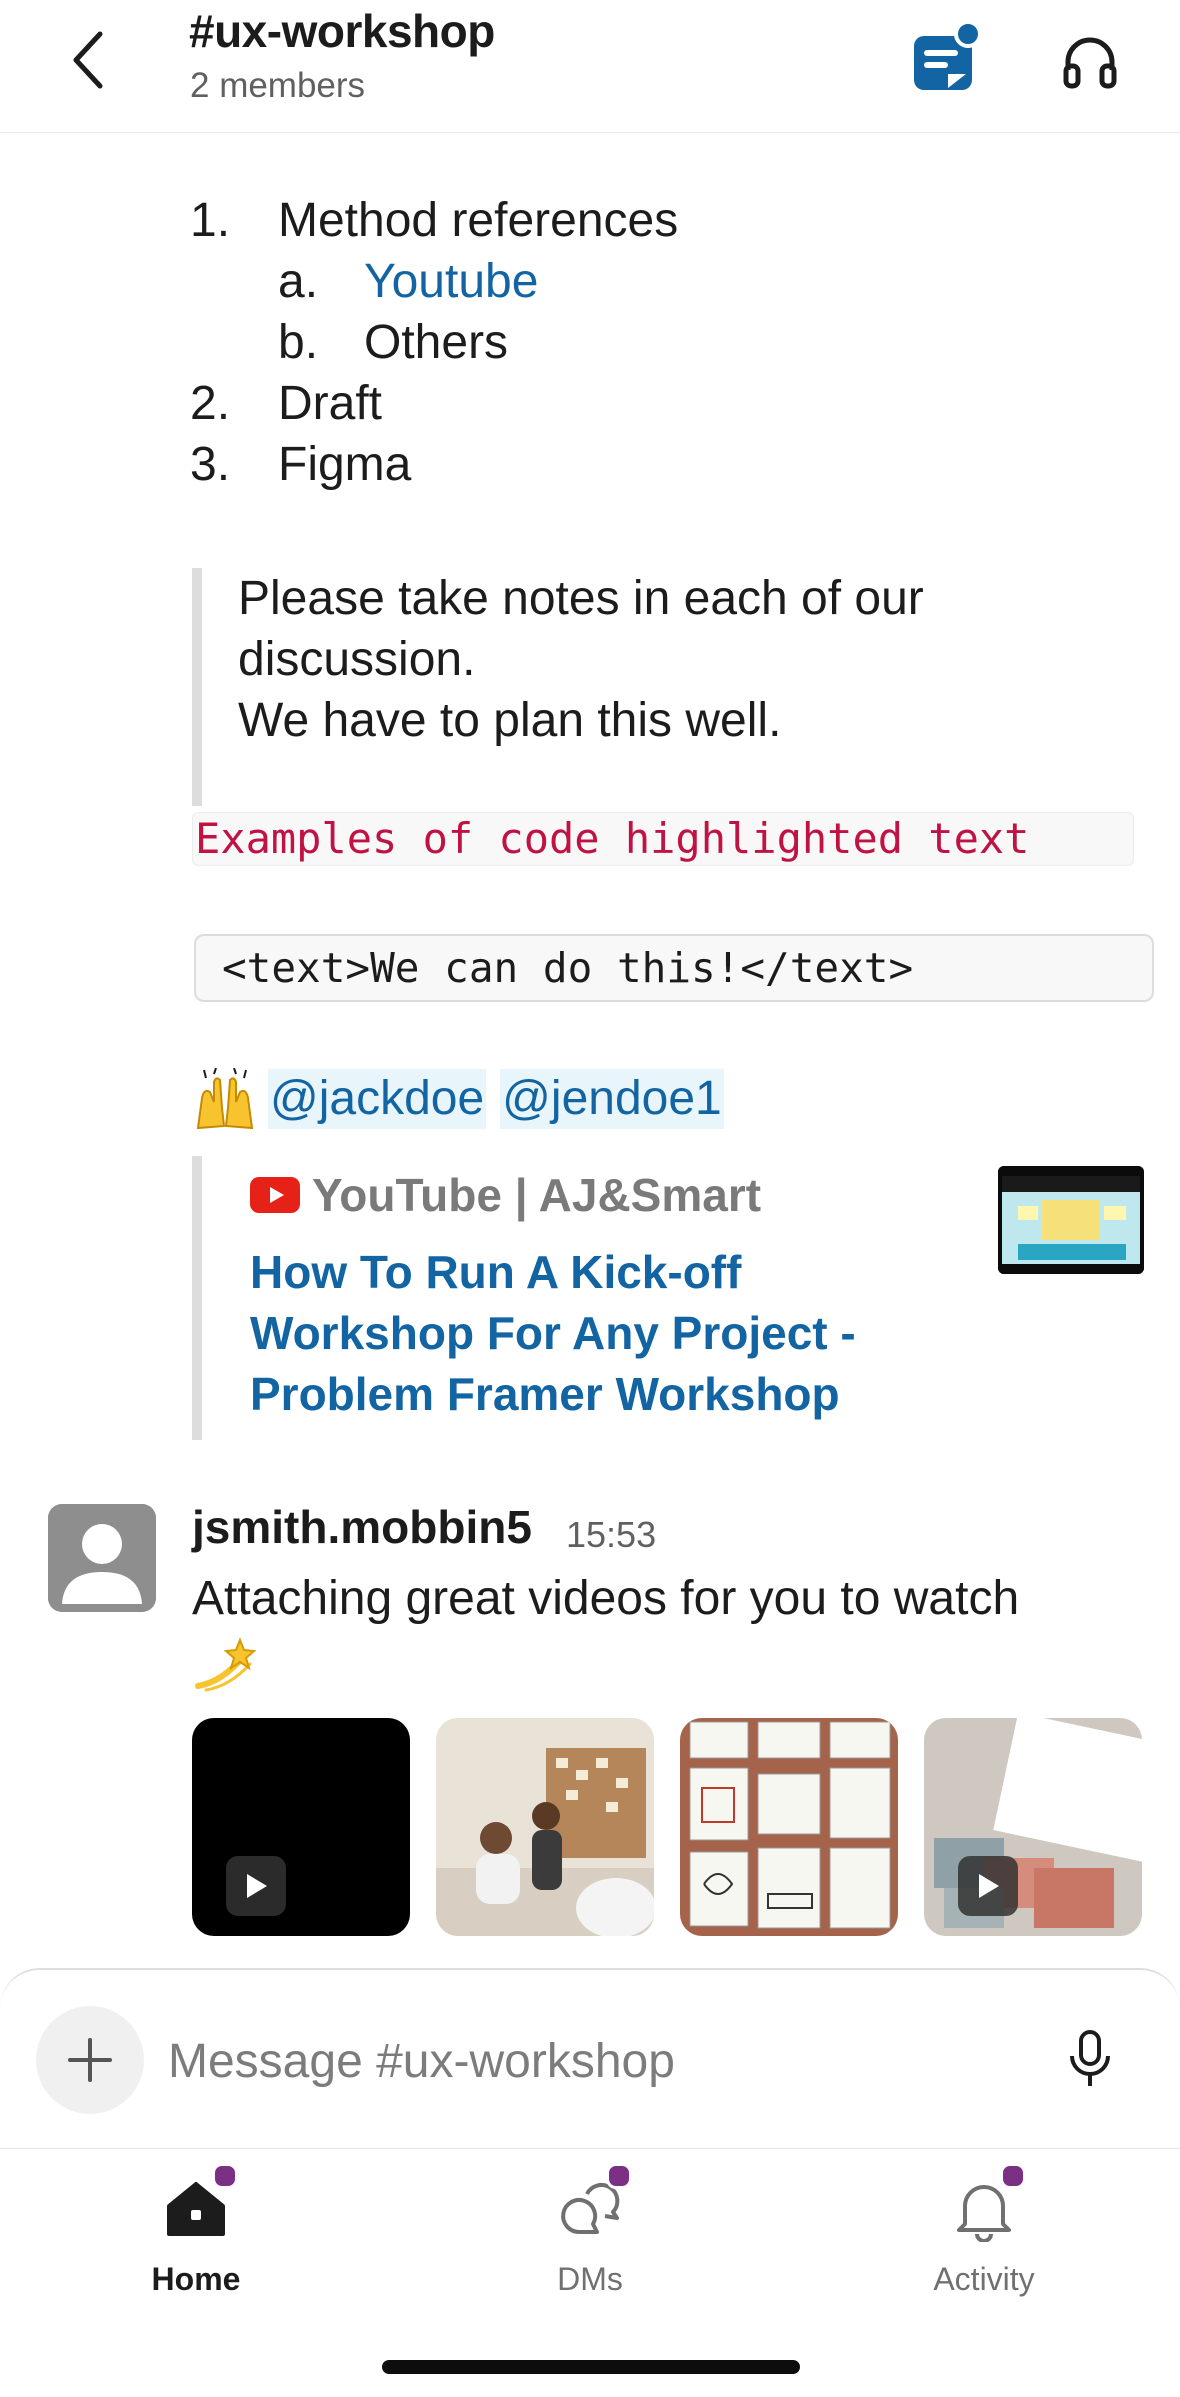  What do you see at coordinates (663, 839) in the screenshot?
I see `inline-code: Examples of code highlighted text` at bounding box center [663, 839].